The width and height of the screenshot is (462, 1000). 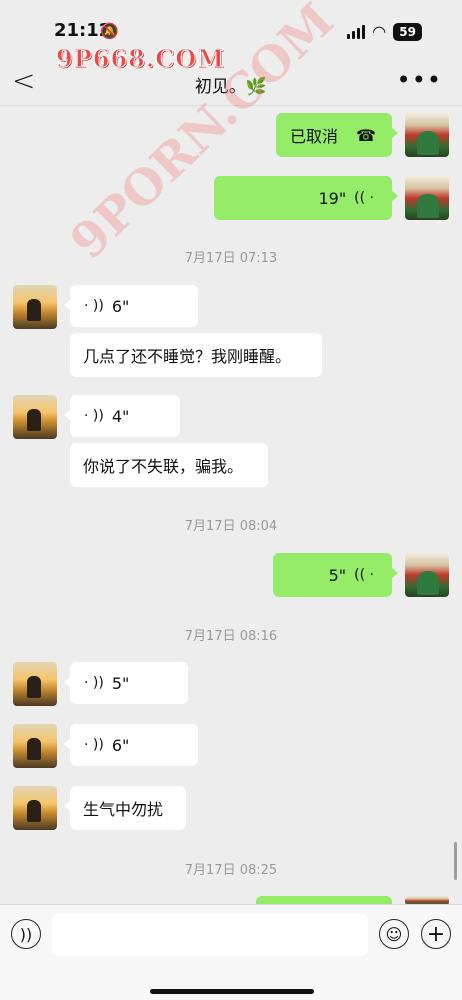 What do you see at coordinates (163, 466) in the screenshot?
I see `message-text: 你说了不失联，骗我。` at bounding box center [163, 466].